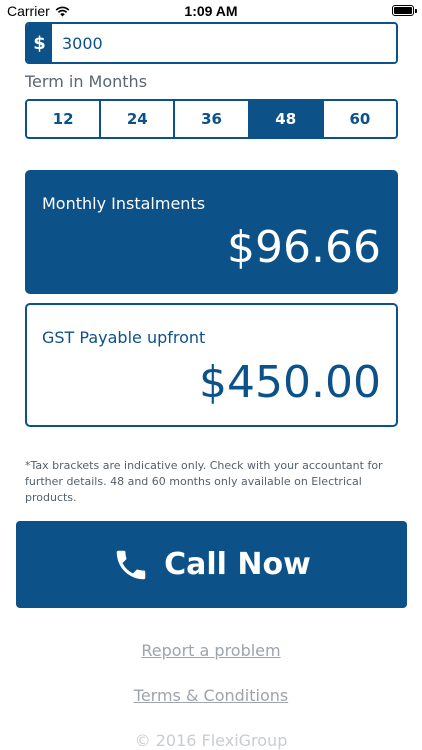  Describe the element at coordinates (211, 695) in the screenshot. I see `terms-conditions-link: Terms & Conditions` at that location.